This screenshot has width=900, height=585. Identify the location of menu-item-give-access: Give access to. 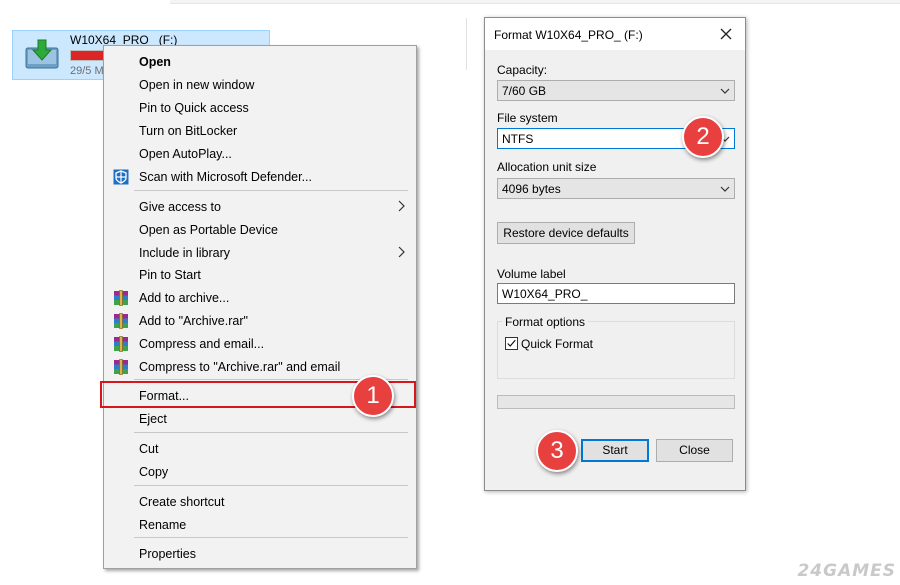
(260, 207).